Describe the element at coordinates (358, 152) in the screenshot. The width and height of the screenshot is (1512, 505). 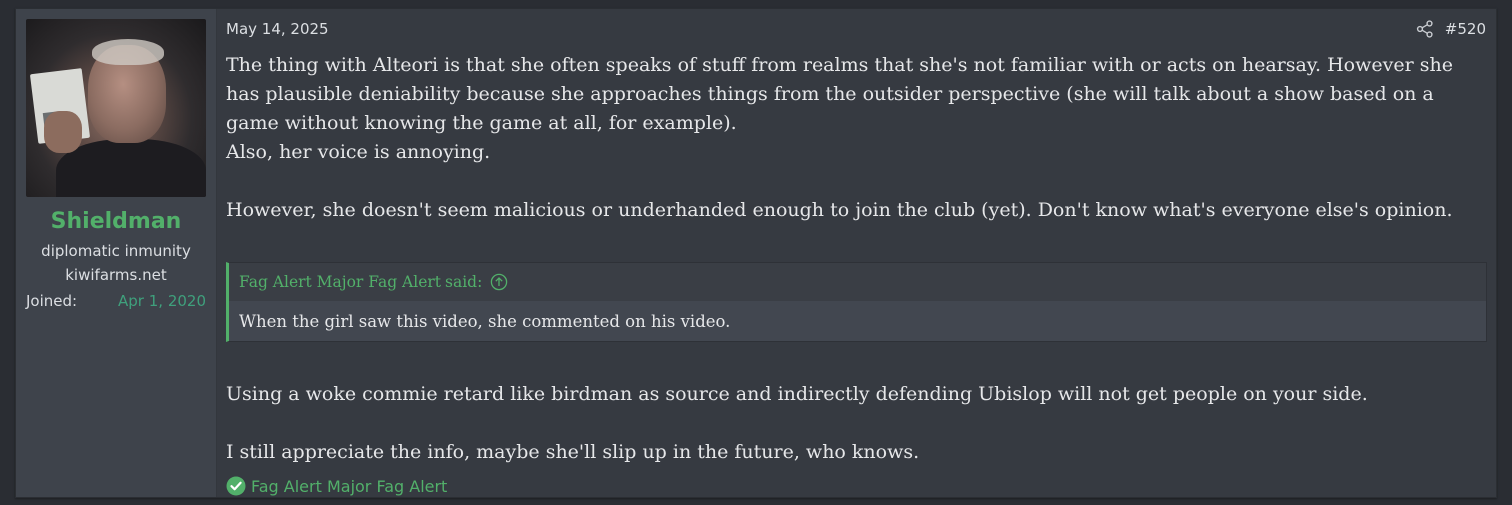
I see `paragraph: Also, her voice is annoying.` at that location.